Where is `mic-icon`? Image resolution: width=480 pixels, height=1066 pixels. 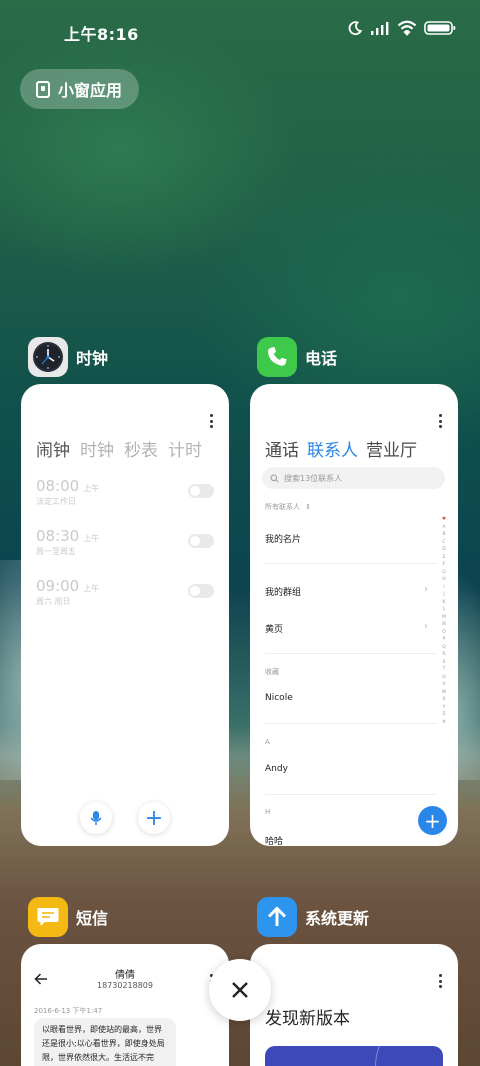
mic-icon is located at coordinates (96, 818).